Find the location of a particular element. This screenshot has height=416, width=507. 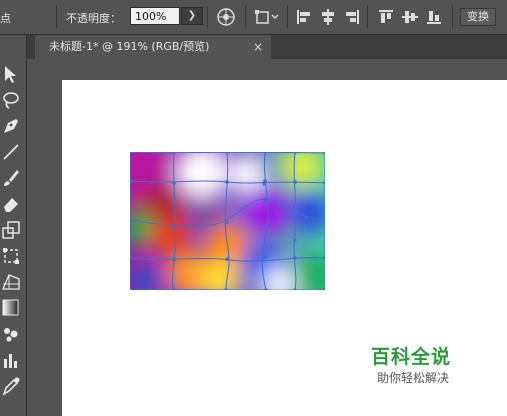

close-icon: × is located at coordinates (258, 47).